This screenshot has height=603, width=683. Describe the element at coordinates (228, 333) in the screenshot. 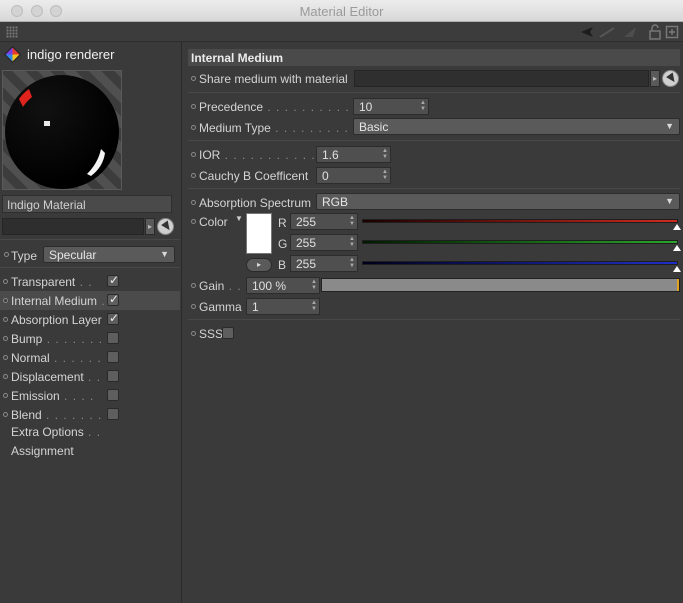

I see `sss-checkbox` at that location.